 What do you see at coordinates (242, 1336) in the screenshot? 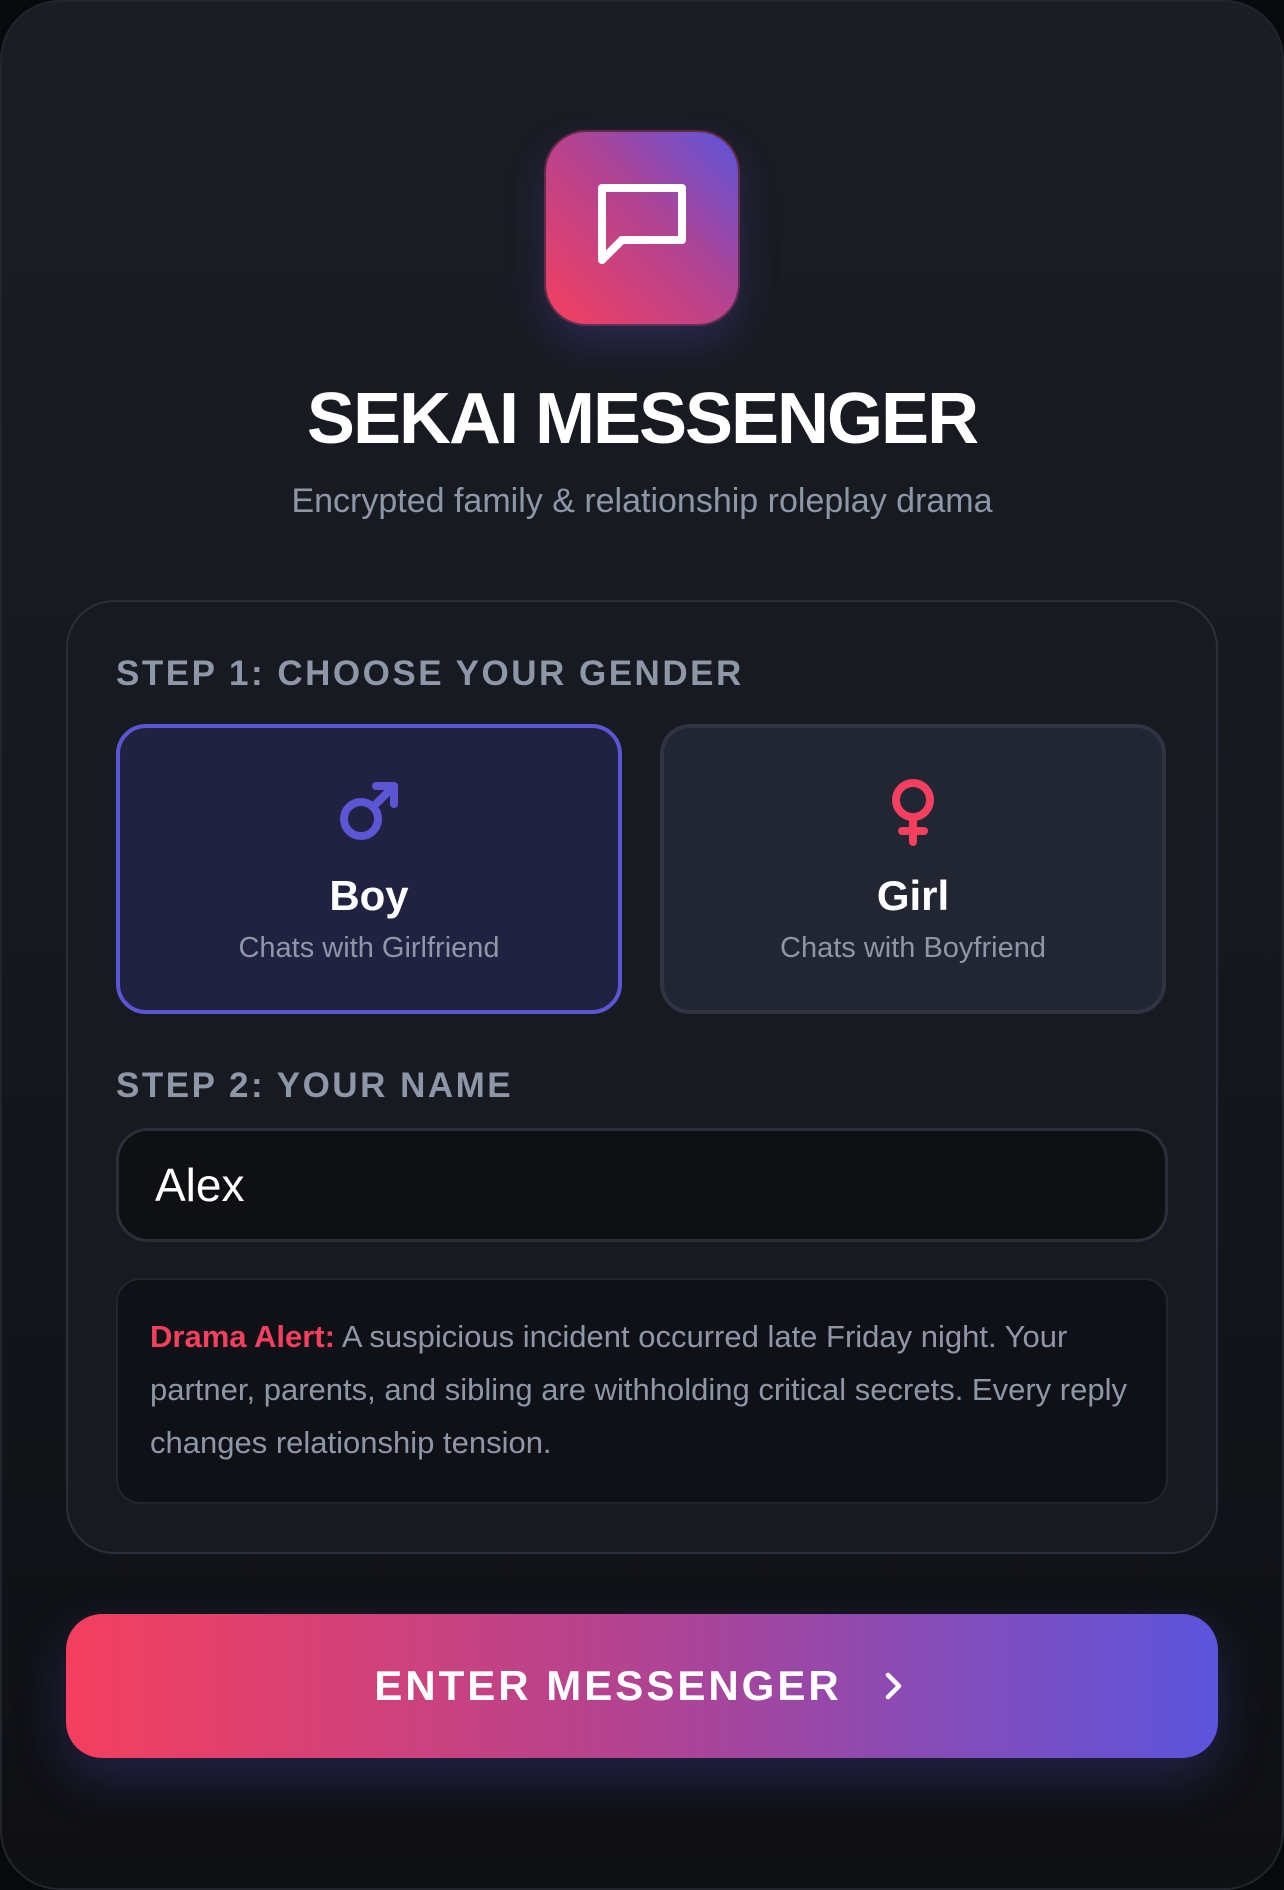
I see `drama-alert-label: Drama Alert:` at bounding box center [242, 1336].